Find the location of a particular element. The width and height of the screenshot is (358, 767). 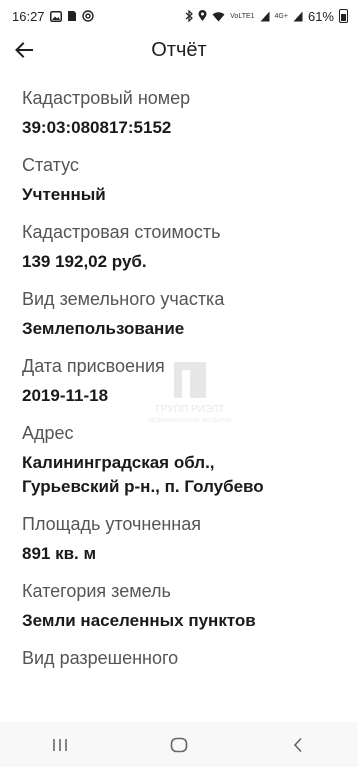

field-status: Статус Учтенный is located at coordinates (182, 180).